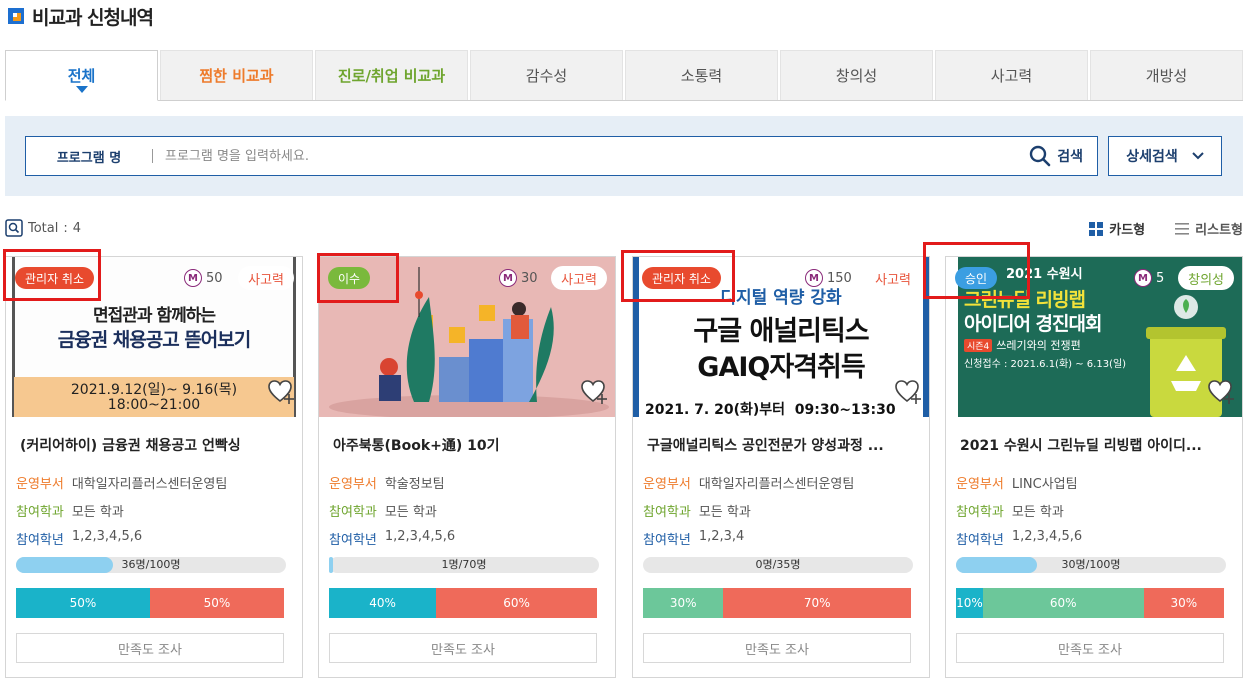 This screenshot has width=1251, height=685. I want to click on page-title: 비교과 신청내역, so click(93, 17).